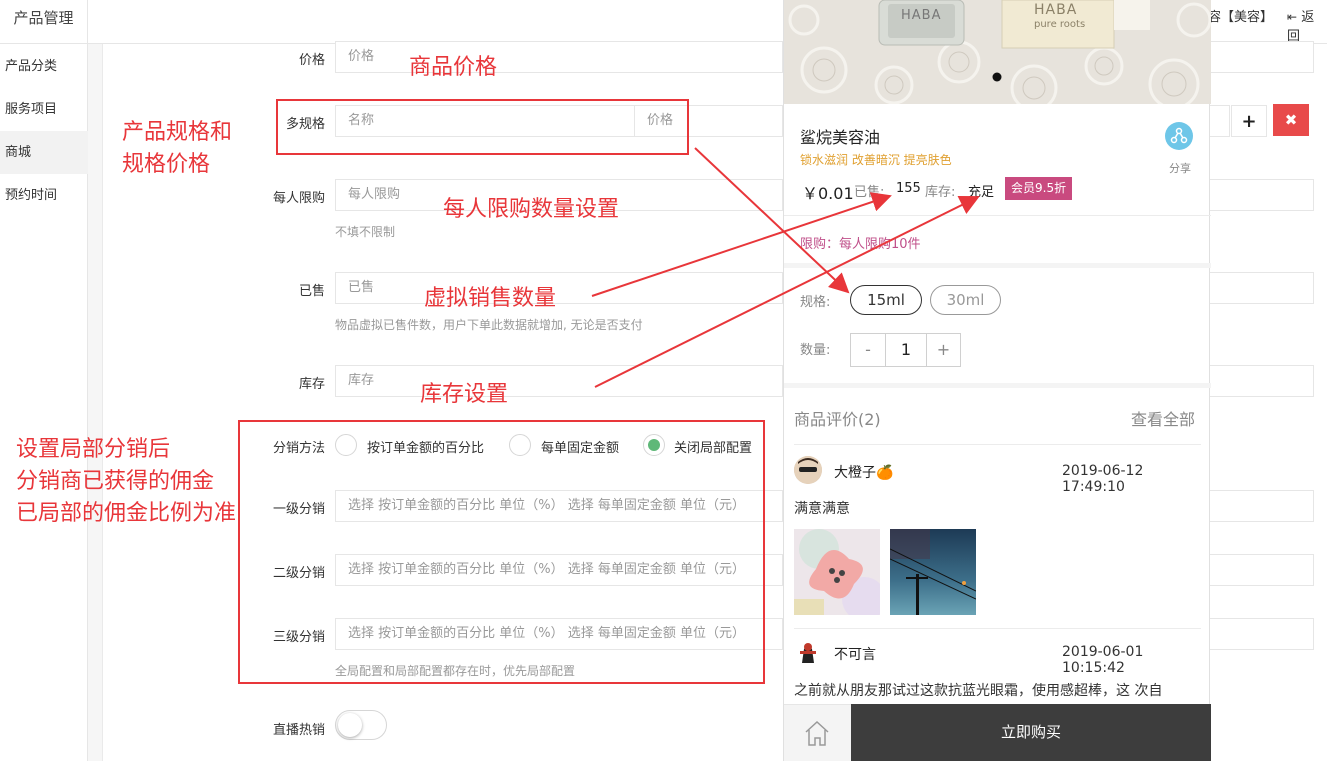  I want to click on arrow-sold, so click(741, 244).